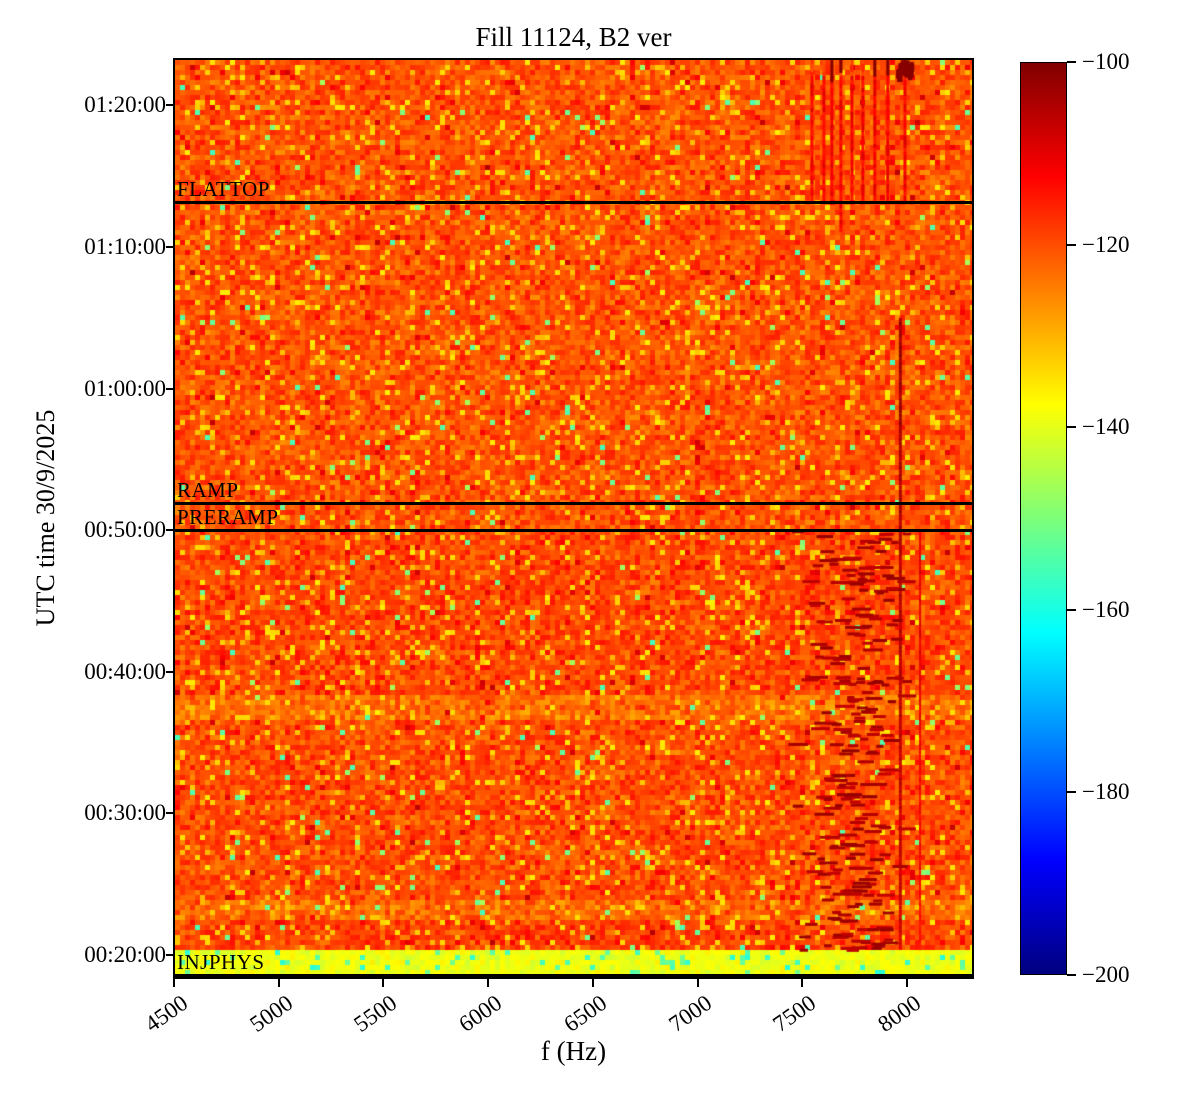 The image size is (1200, 1100). I want to click on colorbar-tick-label: −120, so click(1106, 244).